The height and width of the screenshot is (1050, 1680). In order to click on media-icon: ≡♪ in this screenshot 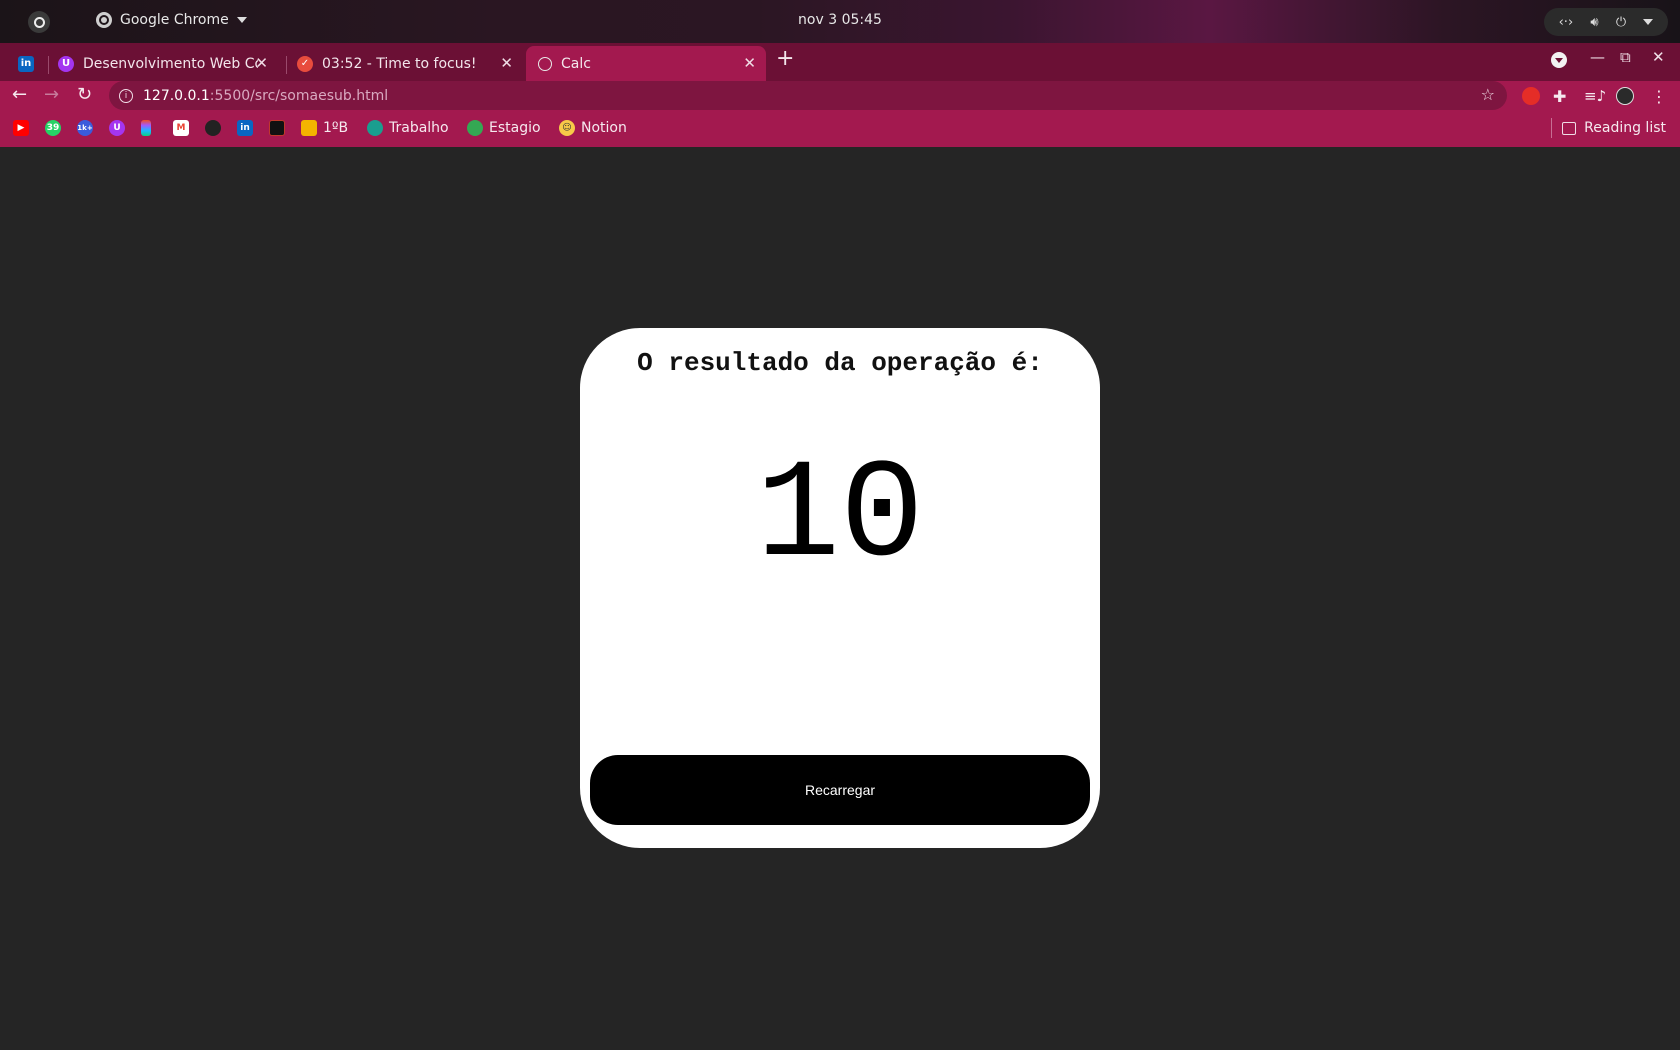, I will do `click(1595, 96)`.